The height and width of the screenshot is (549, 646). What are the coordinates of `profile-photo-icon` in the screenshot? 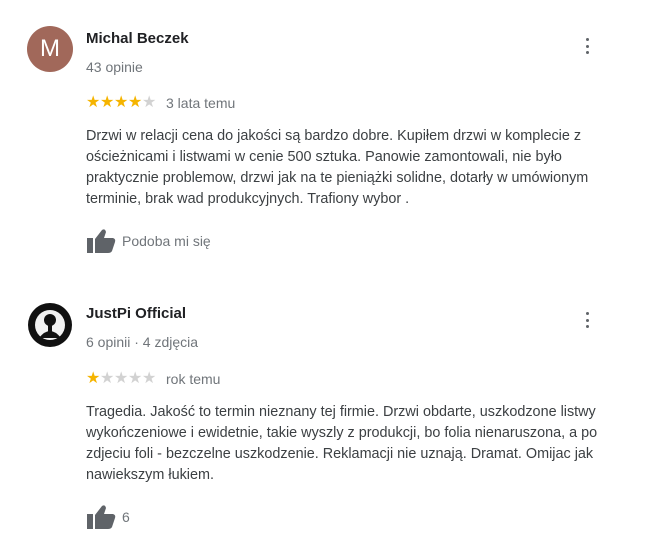 It's located at (50, 325).